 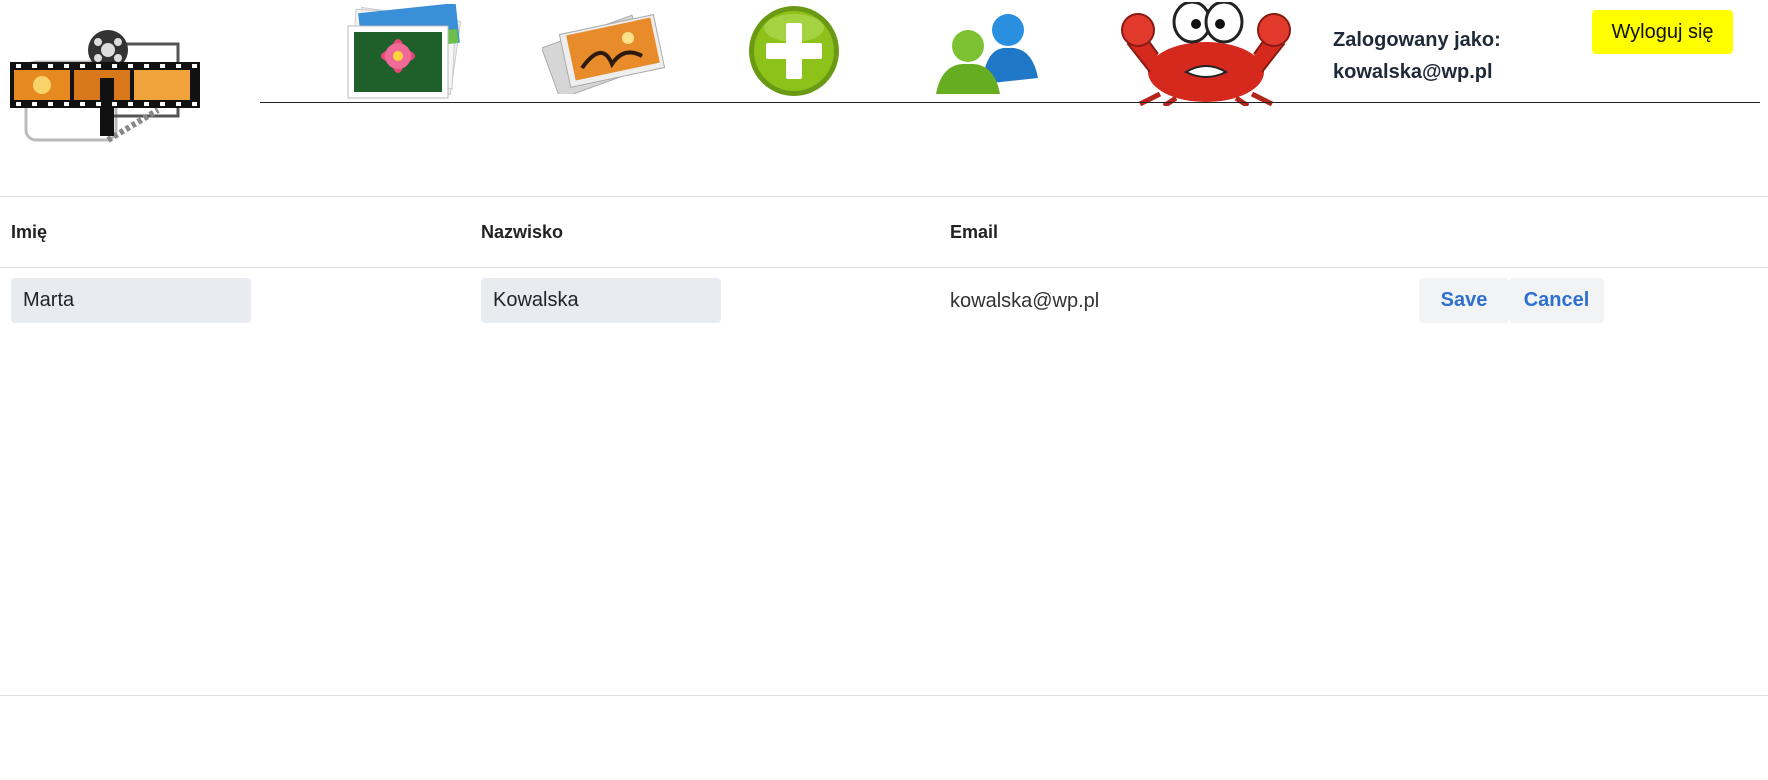 I want to click on logout-button: Wyloguj się, so click(x=1662, y=32).